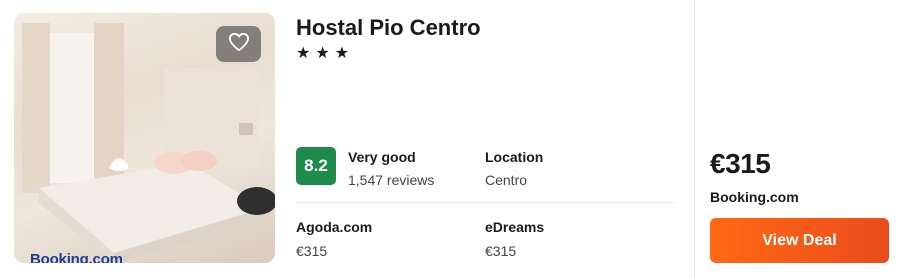 This screenshot has height=278, width=906. What do you see at coordinates (694, 139) in the screenshot?
I see `column-divider` at bounding box center [694, 139].